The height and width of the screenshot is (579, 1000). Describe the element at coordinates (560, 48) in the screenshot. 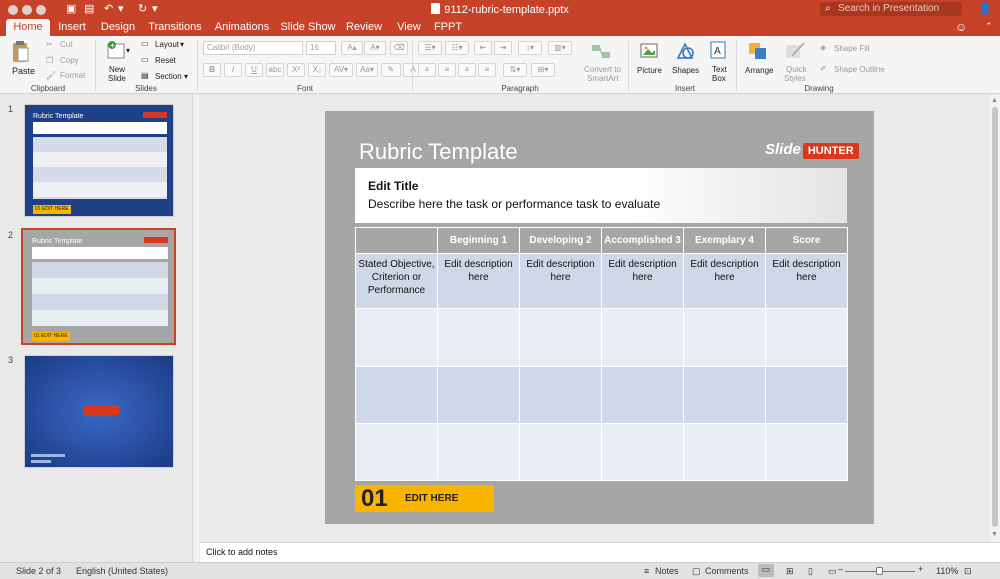

I see `columns-icon: ▥▾` at that location.